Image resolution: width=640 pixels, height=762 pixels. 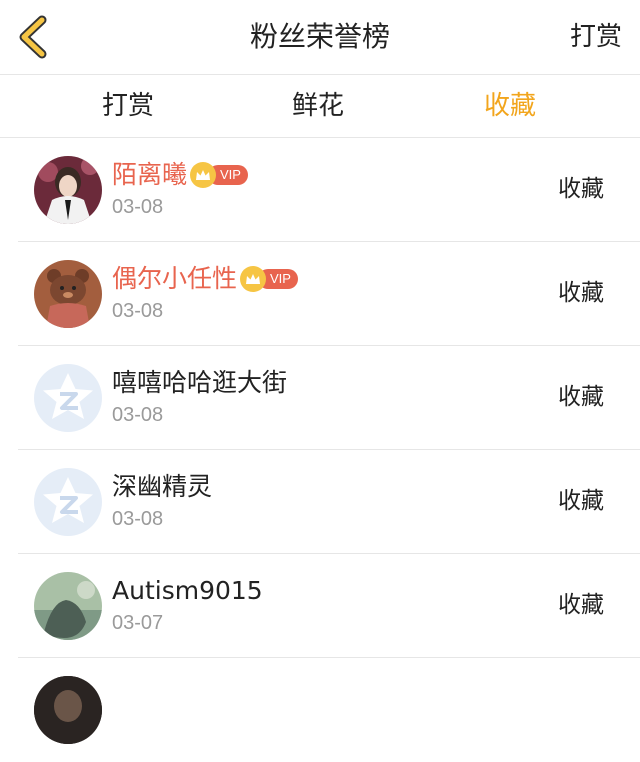 I want to click on tab-flowers: 鲜花, so click(x=318, y=106).